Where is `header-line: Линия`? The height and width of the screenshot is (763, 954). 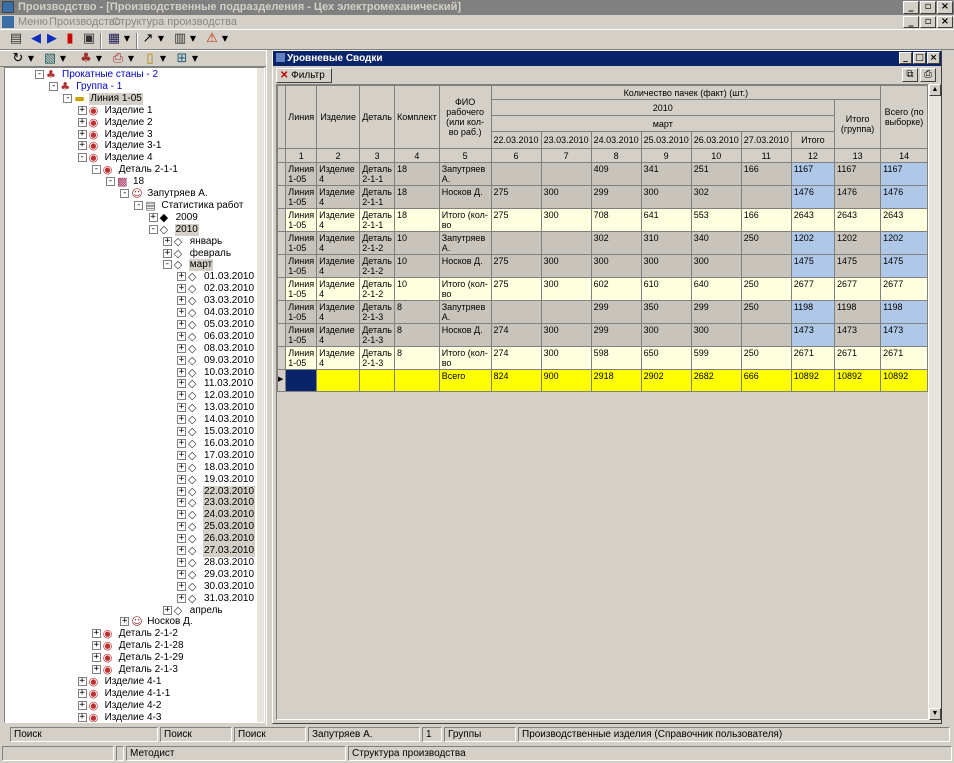
header-line: Линия is located at coordinates (301, 117).